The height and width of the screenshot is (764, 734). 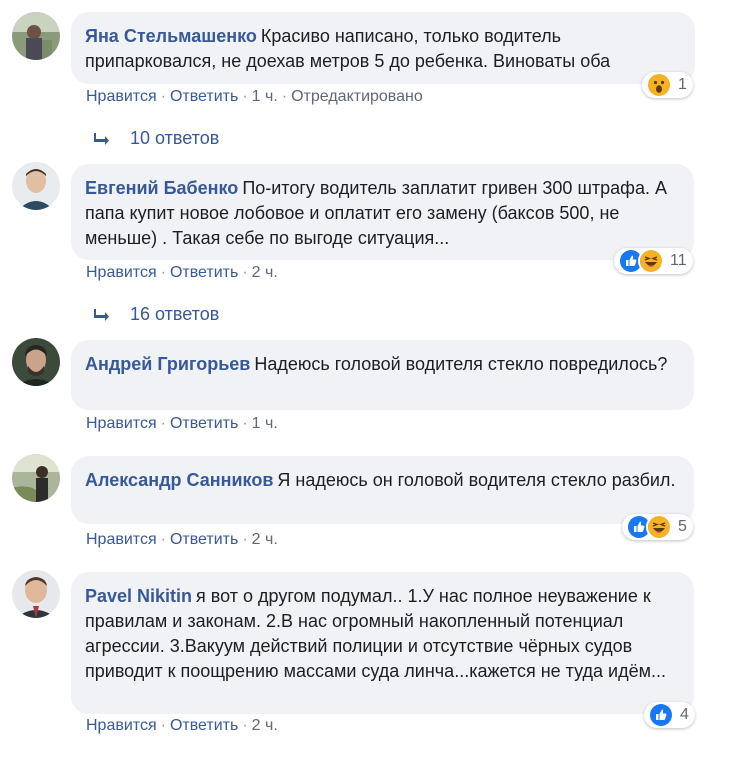 What do you see at coordinates (138, 596) in the screenshot?
I see `comment-author: Pavel Nikitin` at bounding box center [138, 596].